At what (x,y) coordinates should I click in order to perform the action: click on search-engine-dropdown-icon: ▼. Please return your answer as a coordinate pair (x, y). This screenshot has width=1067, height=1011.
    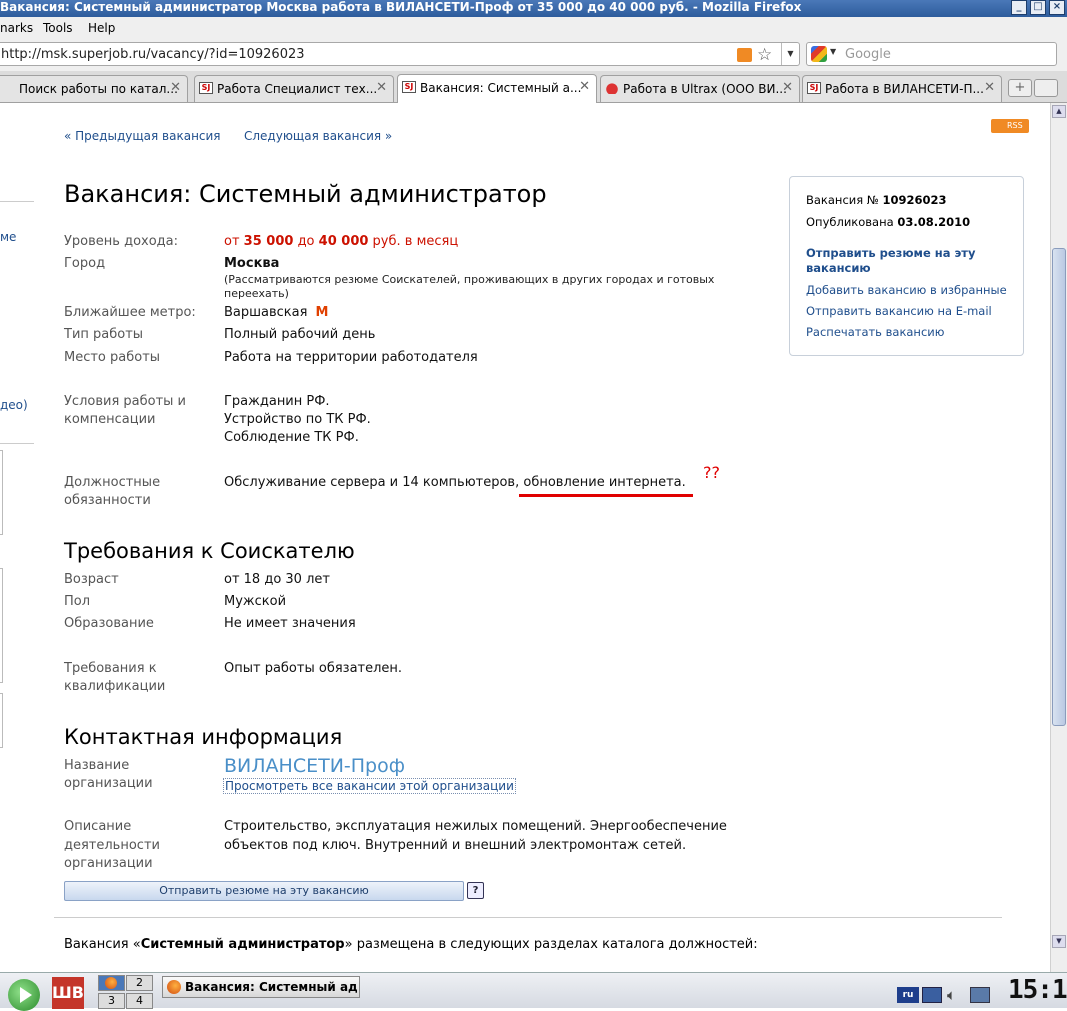
    Looking at the image, I should click on (833, 51).